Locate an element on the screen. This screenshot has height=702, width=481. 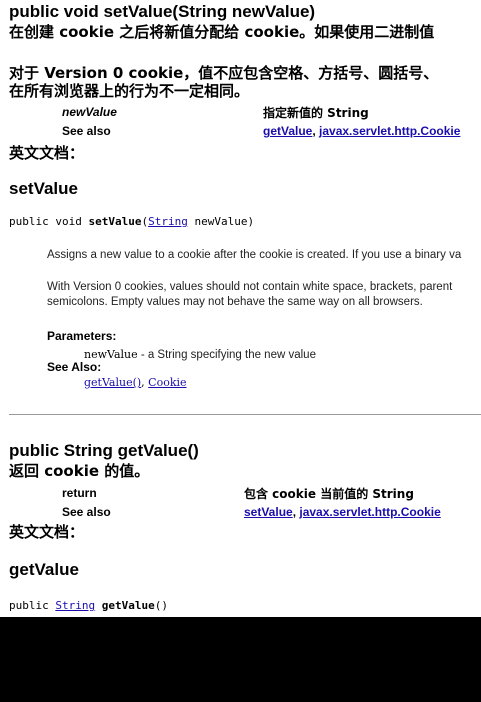
link-cookie-api: Cookie is located at coordinates (167, 382).